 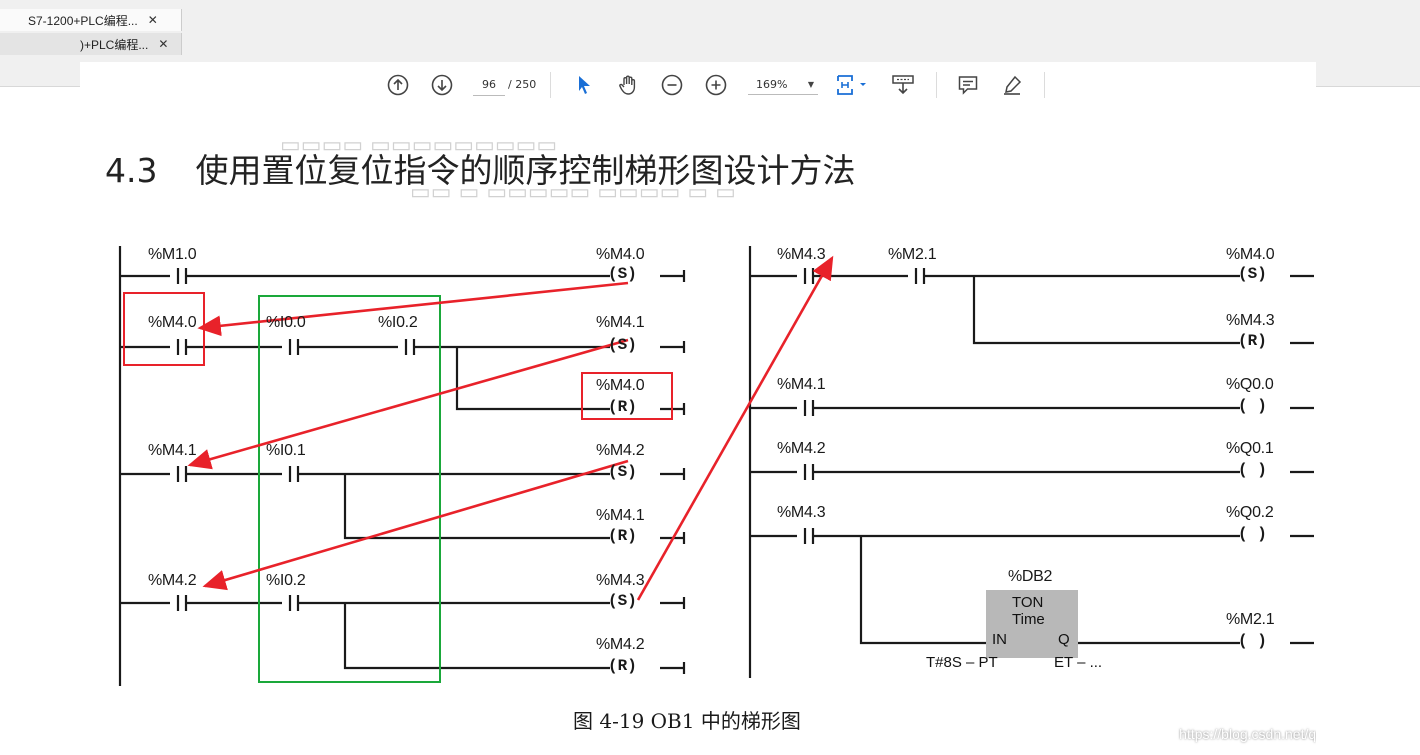 What do you see at coordinates (172, 254) in the screenshot?
I see `contact-label: %M1.0` at bounding box center [172, 254].